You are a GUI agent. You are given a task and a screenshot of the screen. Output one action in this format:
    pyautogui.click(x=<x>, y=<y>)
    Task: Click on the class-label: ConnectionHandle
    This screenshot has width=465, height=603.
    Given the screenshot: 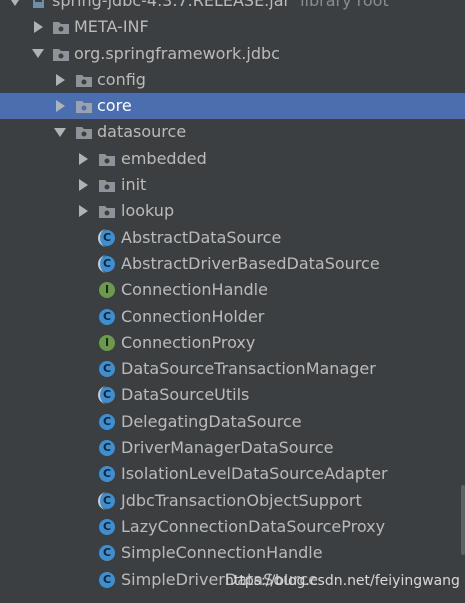 What is the action you would take?
    pyautogui.click(x=194, y=290)
    